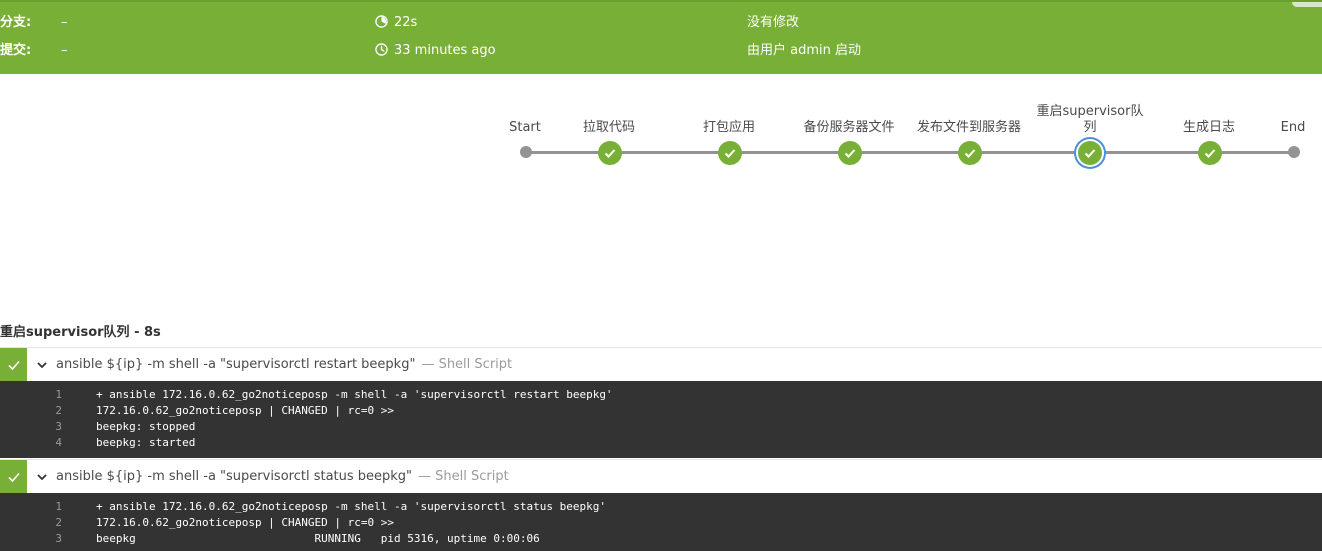  I want to click on log-line: 3 beepkg: stopped, so click(661, 427).